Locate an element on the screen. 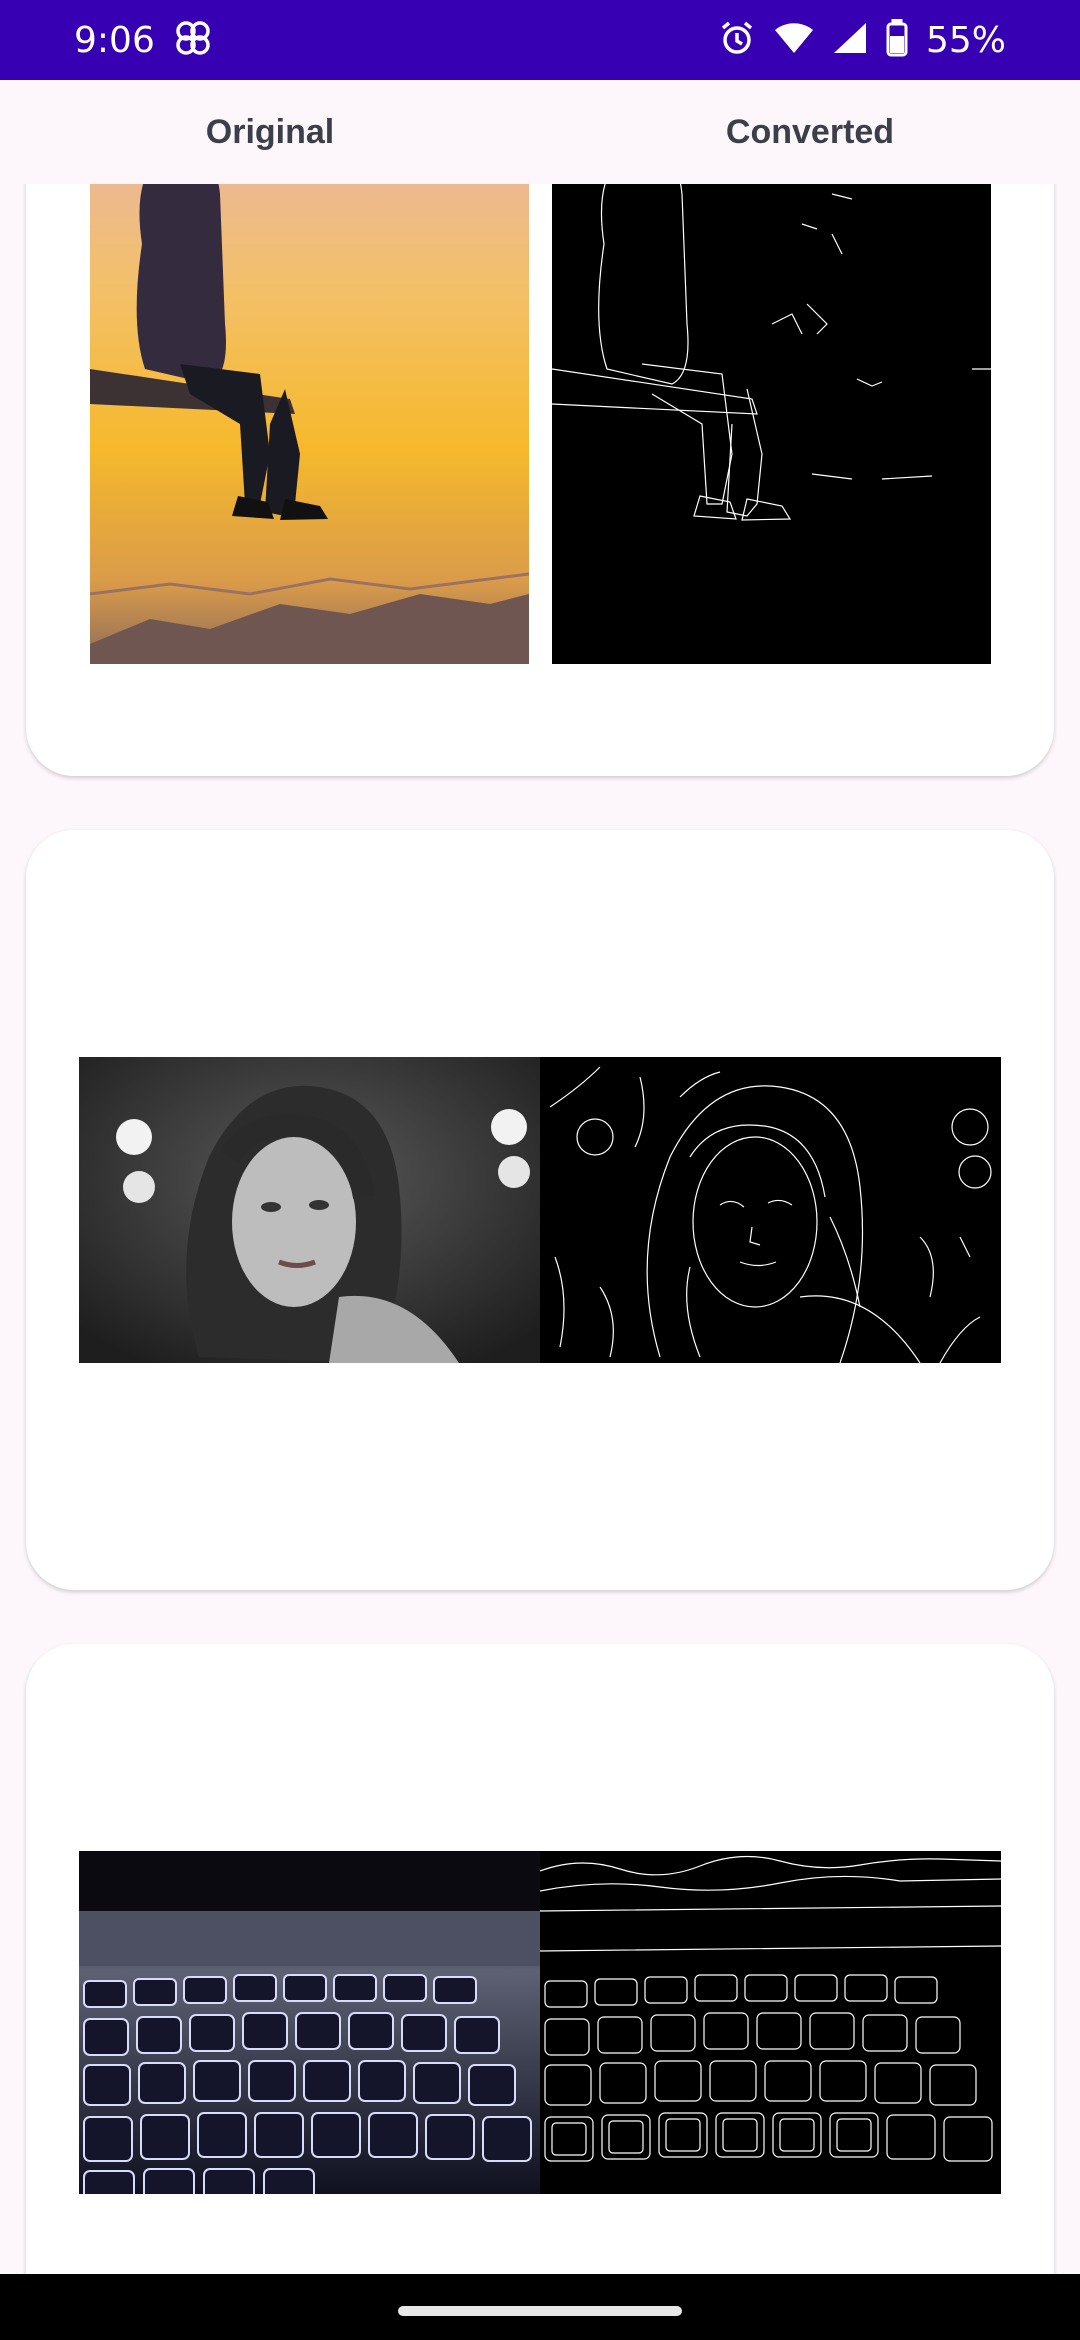  status-bar: 9:06 55% is located at coordinates (540, 40).